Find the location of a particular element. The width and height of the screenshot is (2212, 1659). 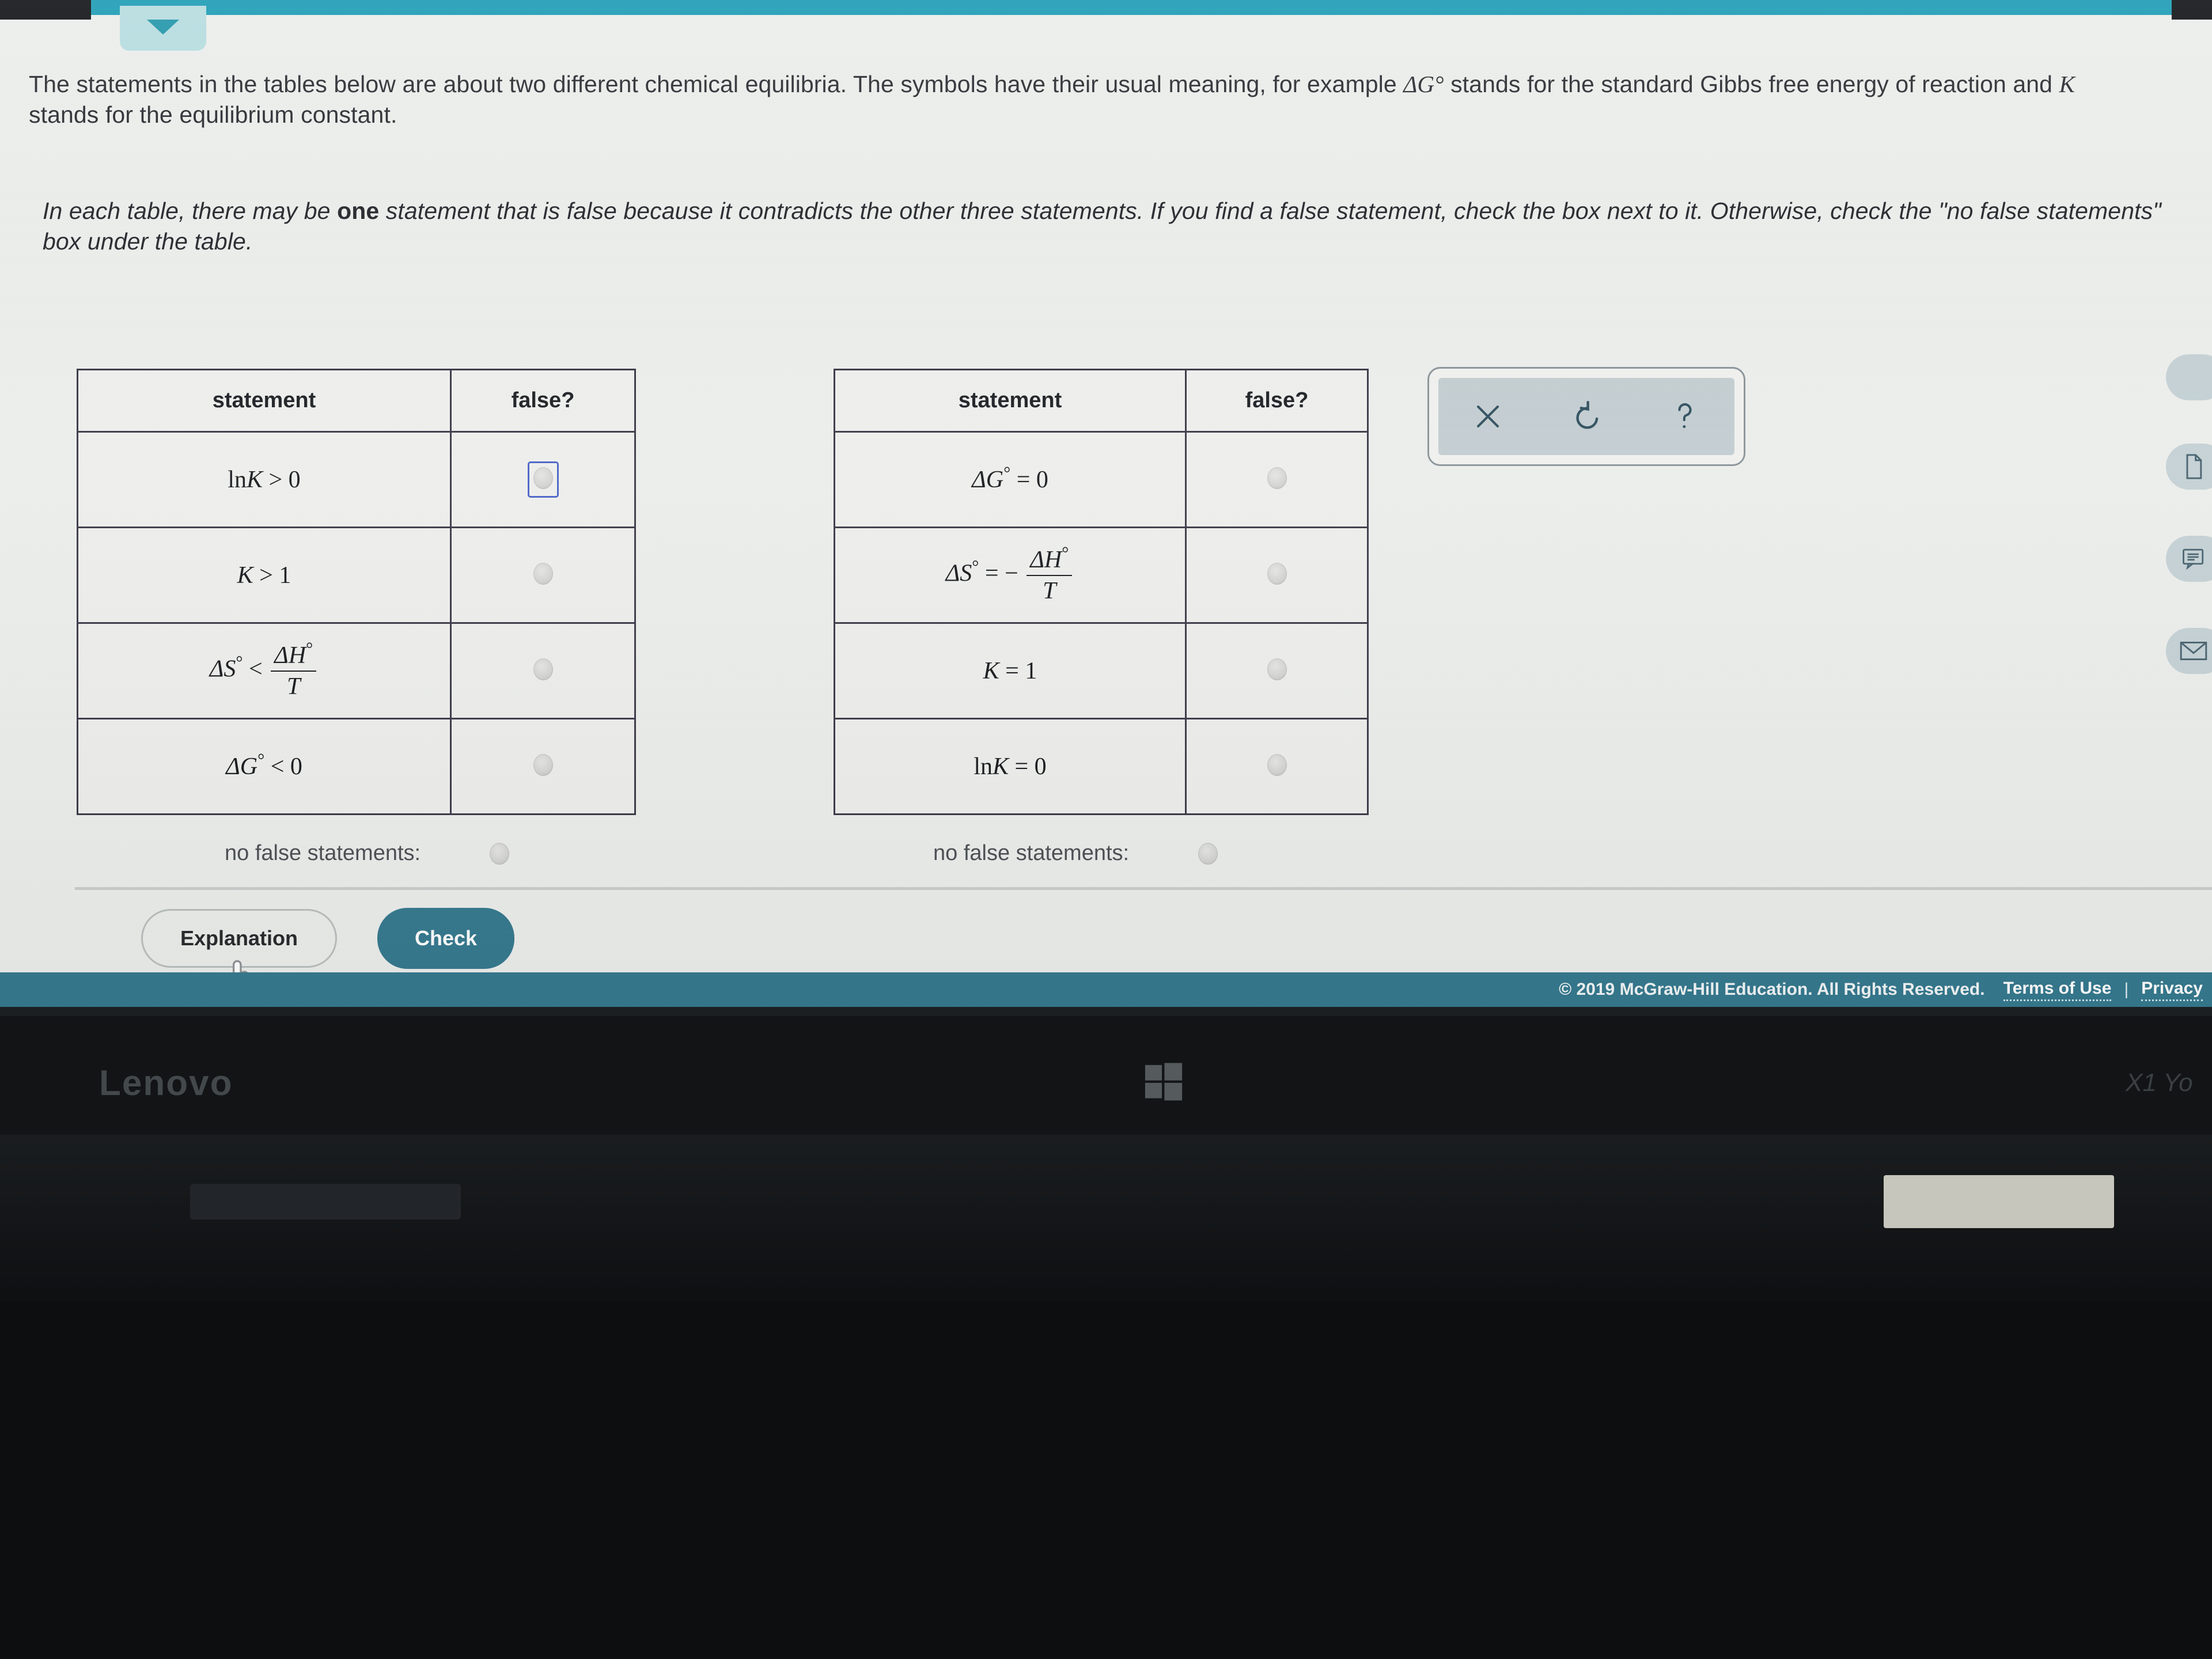

p2-bold-one: one is located at coordinates (358, 211).